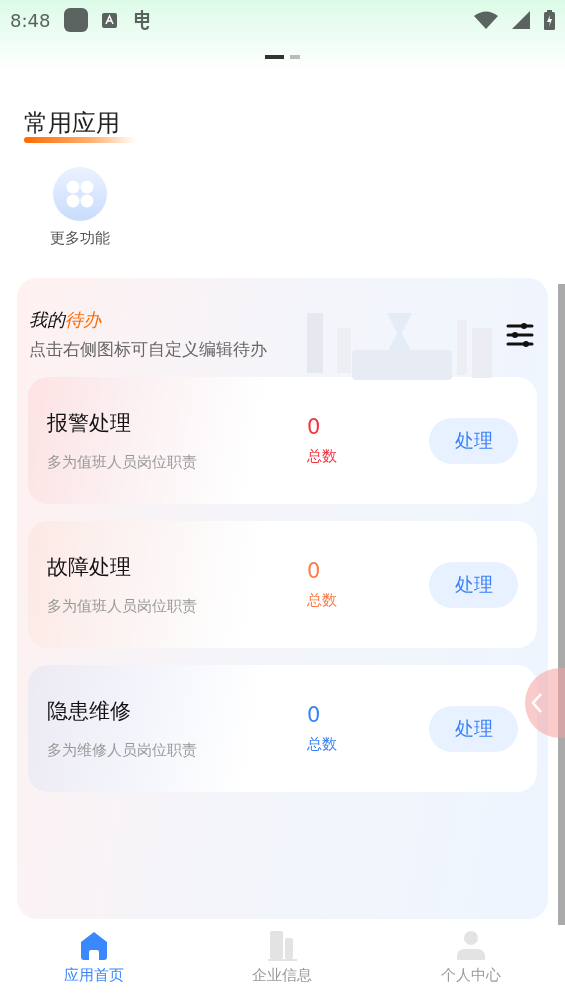 Image resolution: width=565 pixels, height=1004 pixels. I want to click on battery-icon, so click(549, 20).